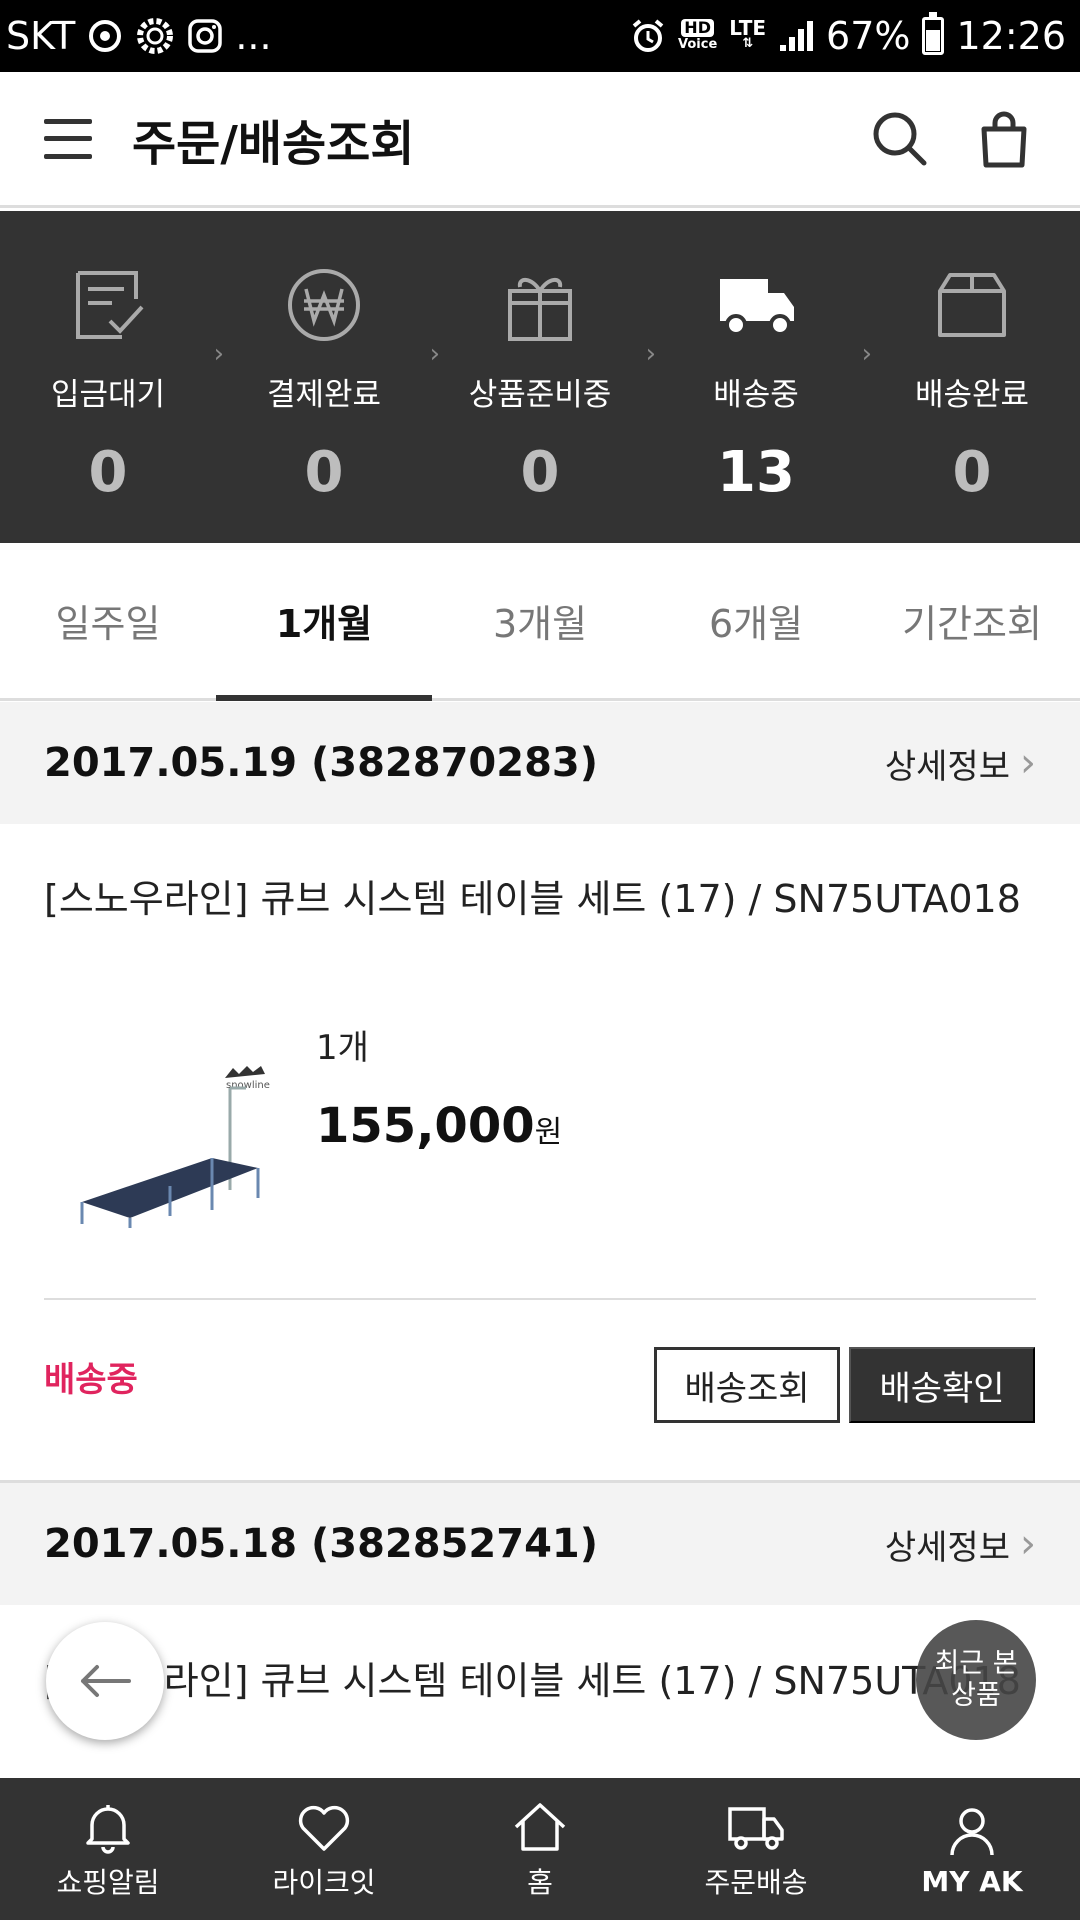  What do you see at coordinates (324, 305) in the screenshot?
I see `won-coin-icon` at bounding box center [324, 305].